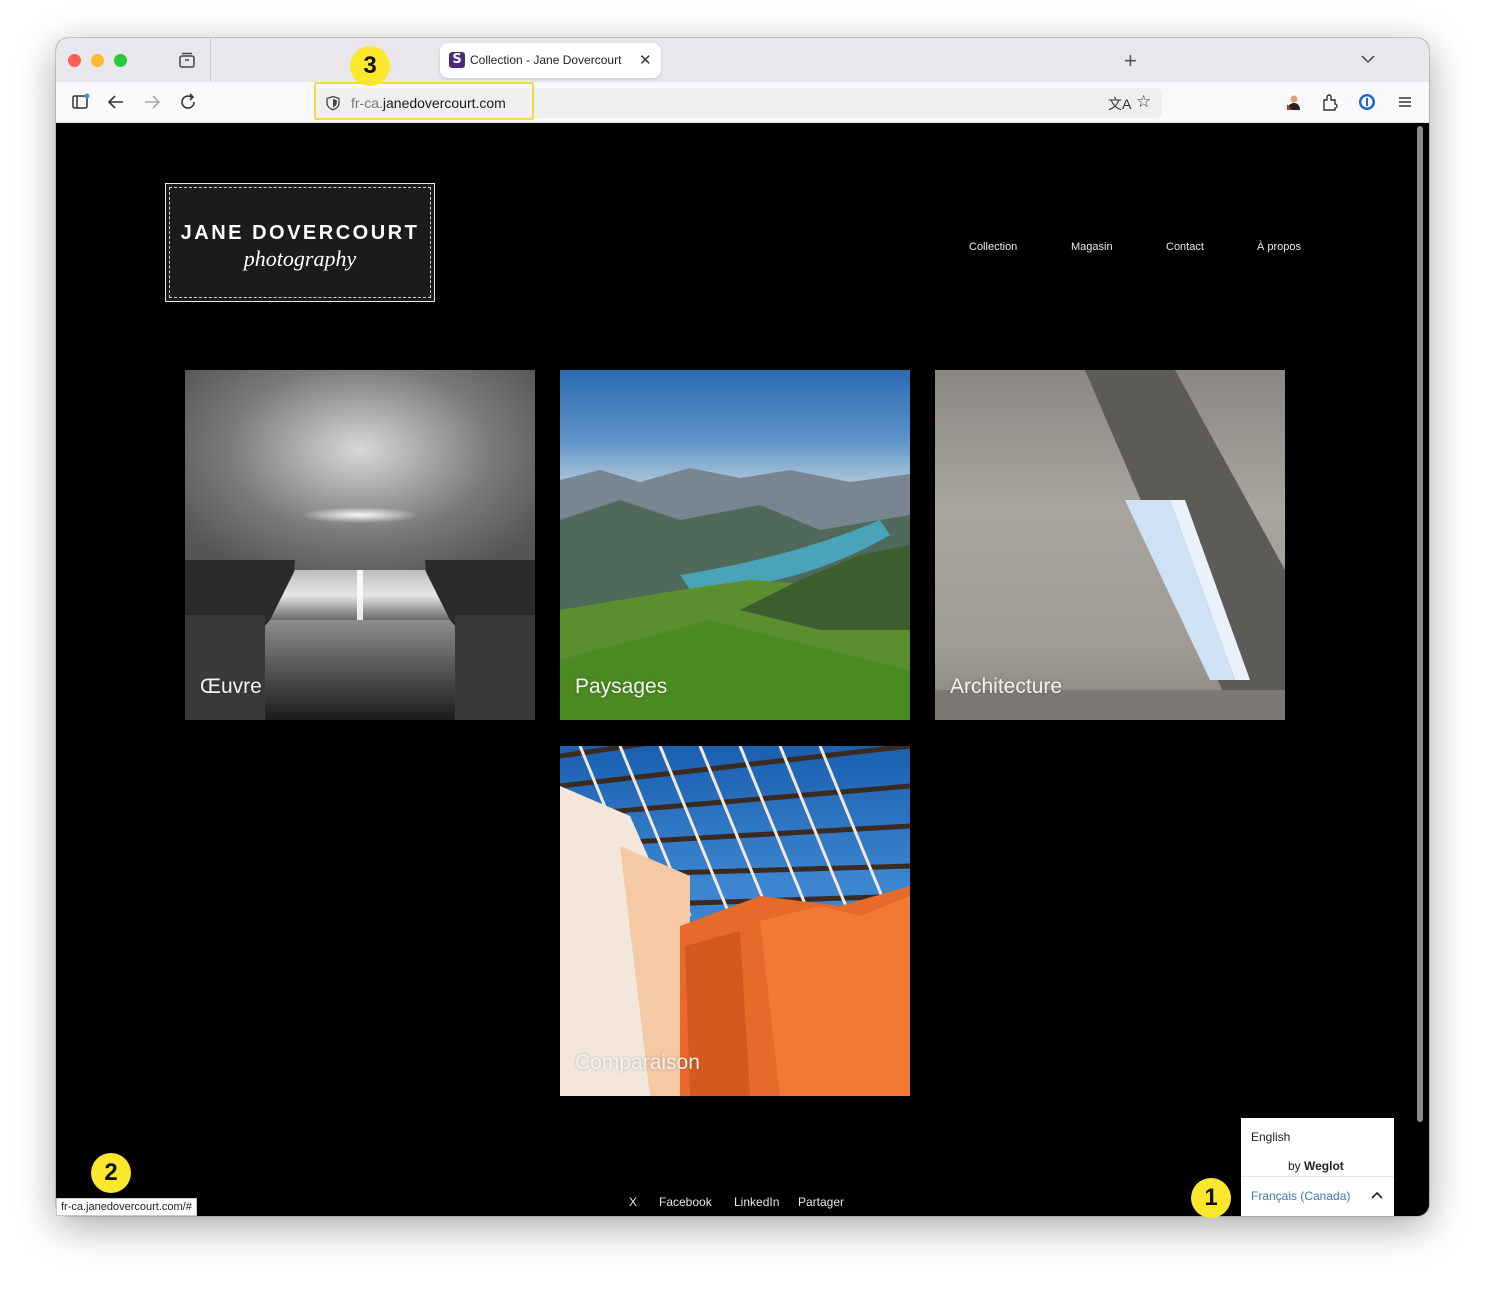 The image size is (1485, 1290). What do you see at coordinates (1143, 102) in the screenshot?
I see `bookmark-star-icon: ☆` at bounding box center [1143, 102].